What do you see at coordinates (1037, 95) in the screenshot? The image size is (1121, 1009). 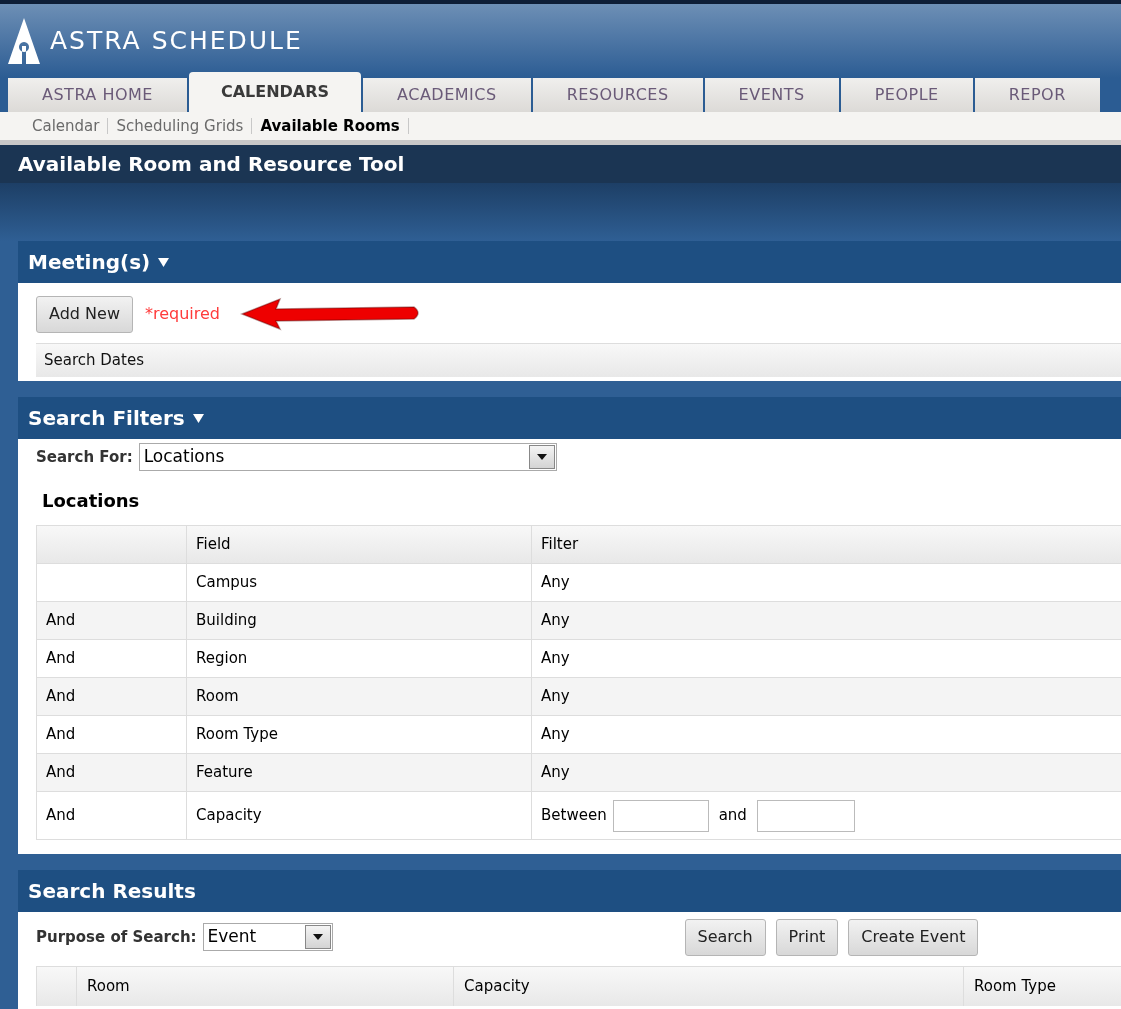 I see `nav-tab: REPOR` at bounding box center [1037, 95].